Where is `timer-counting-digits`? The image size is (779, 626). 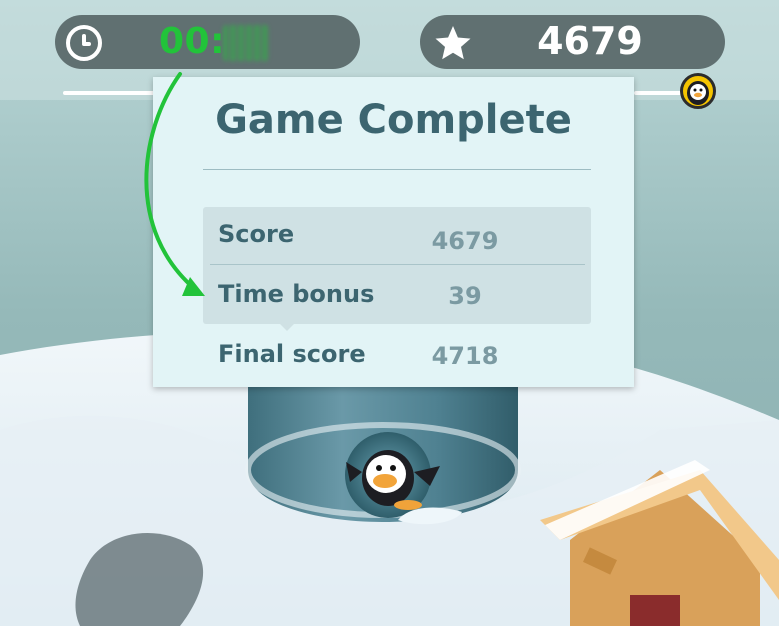
timer-counting-digits is located at coordinates (246, 43).